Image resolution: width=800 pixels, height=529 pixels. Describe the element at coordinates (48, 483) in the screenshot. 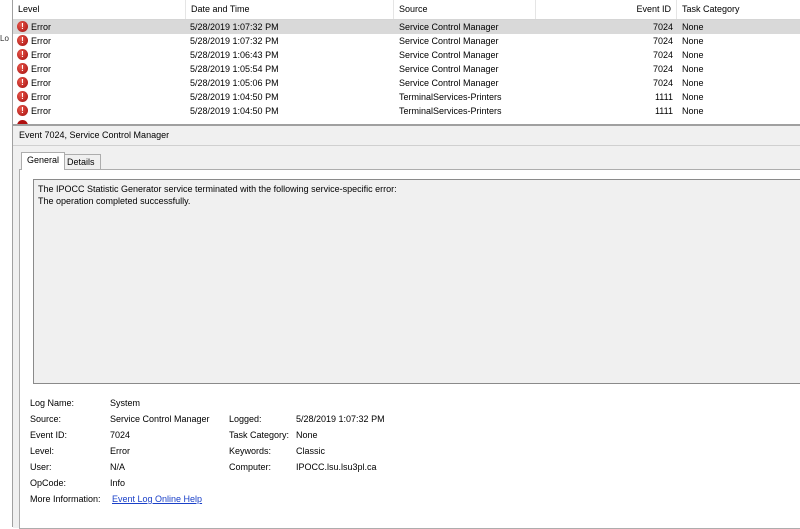

I see `opcode-label: OpCode:` at that location.